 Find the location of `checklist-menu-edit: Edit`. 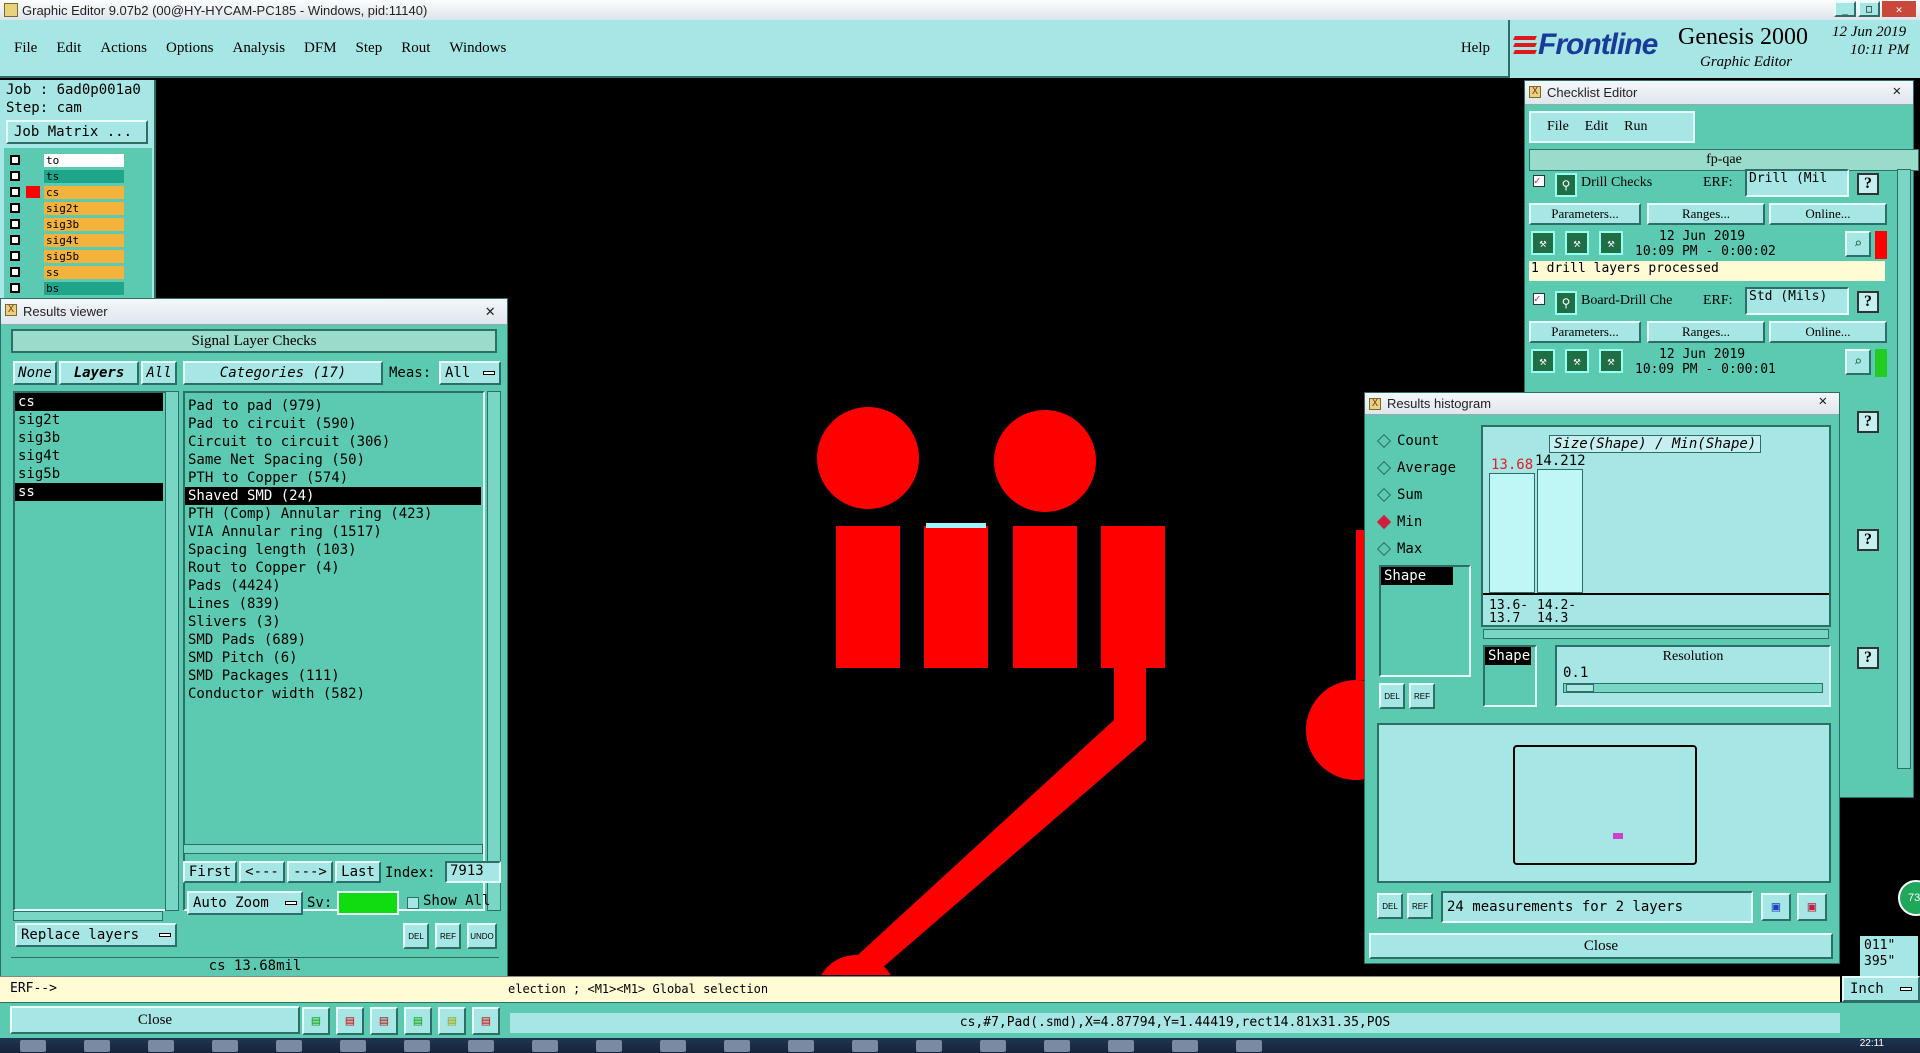

checklist-menu-edit: Edit is located at coordinates (1596, 127).